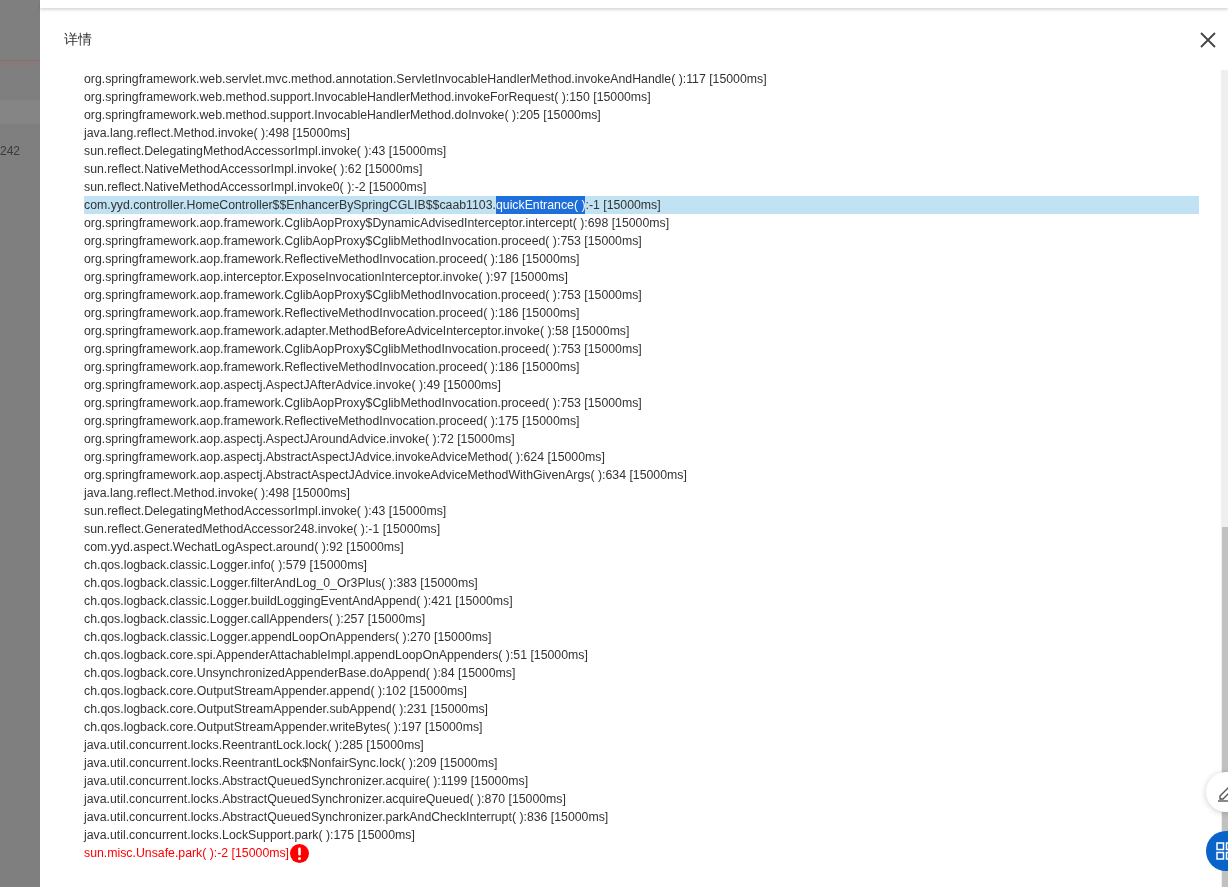 This screenshot has width=1228, height=887. Describe the element at coordinates (345, 457) in the screenshot. I see `stack-trace-line: org.springframework.aop.aspectj.AbstractAspectJAdvice.invokeAdviceMethod( ):624 [15000ms]` at that location.